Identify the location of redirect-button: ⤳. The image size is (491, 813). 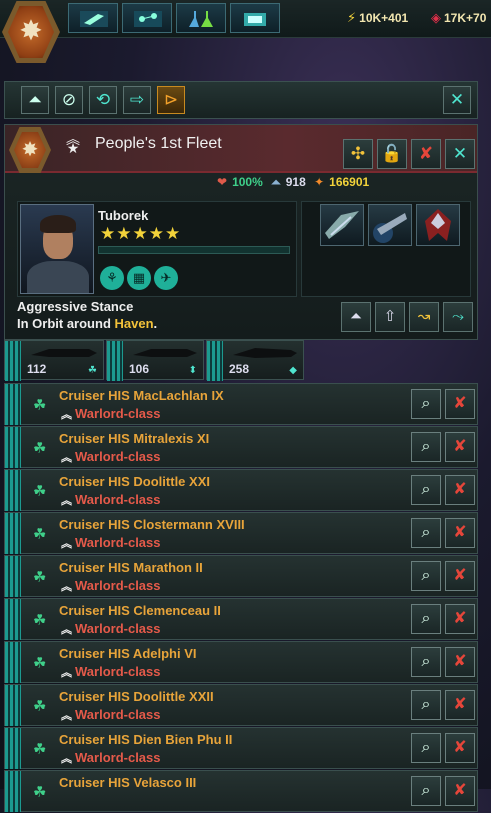
(458, 317).